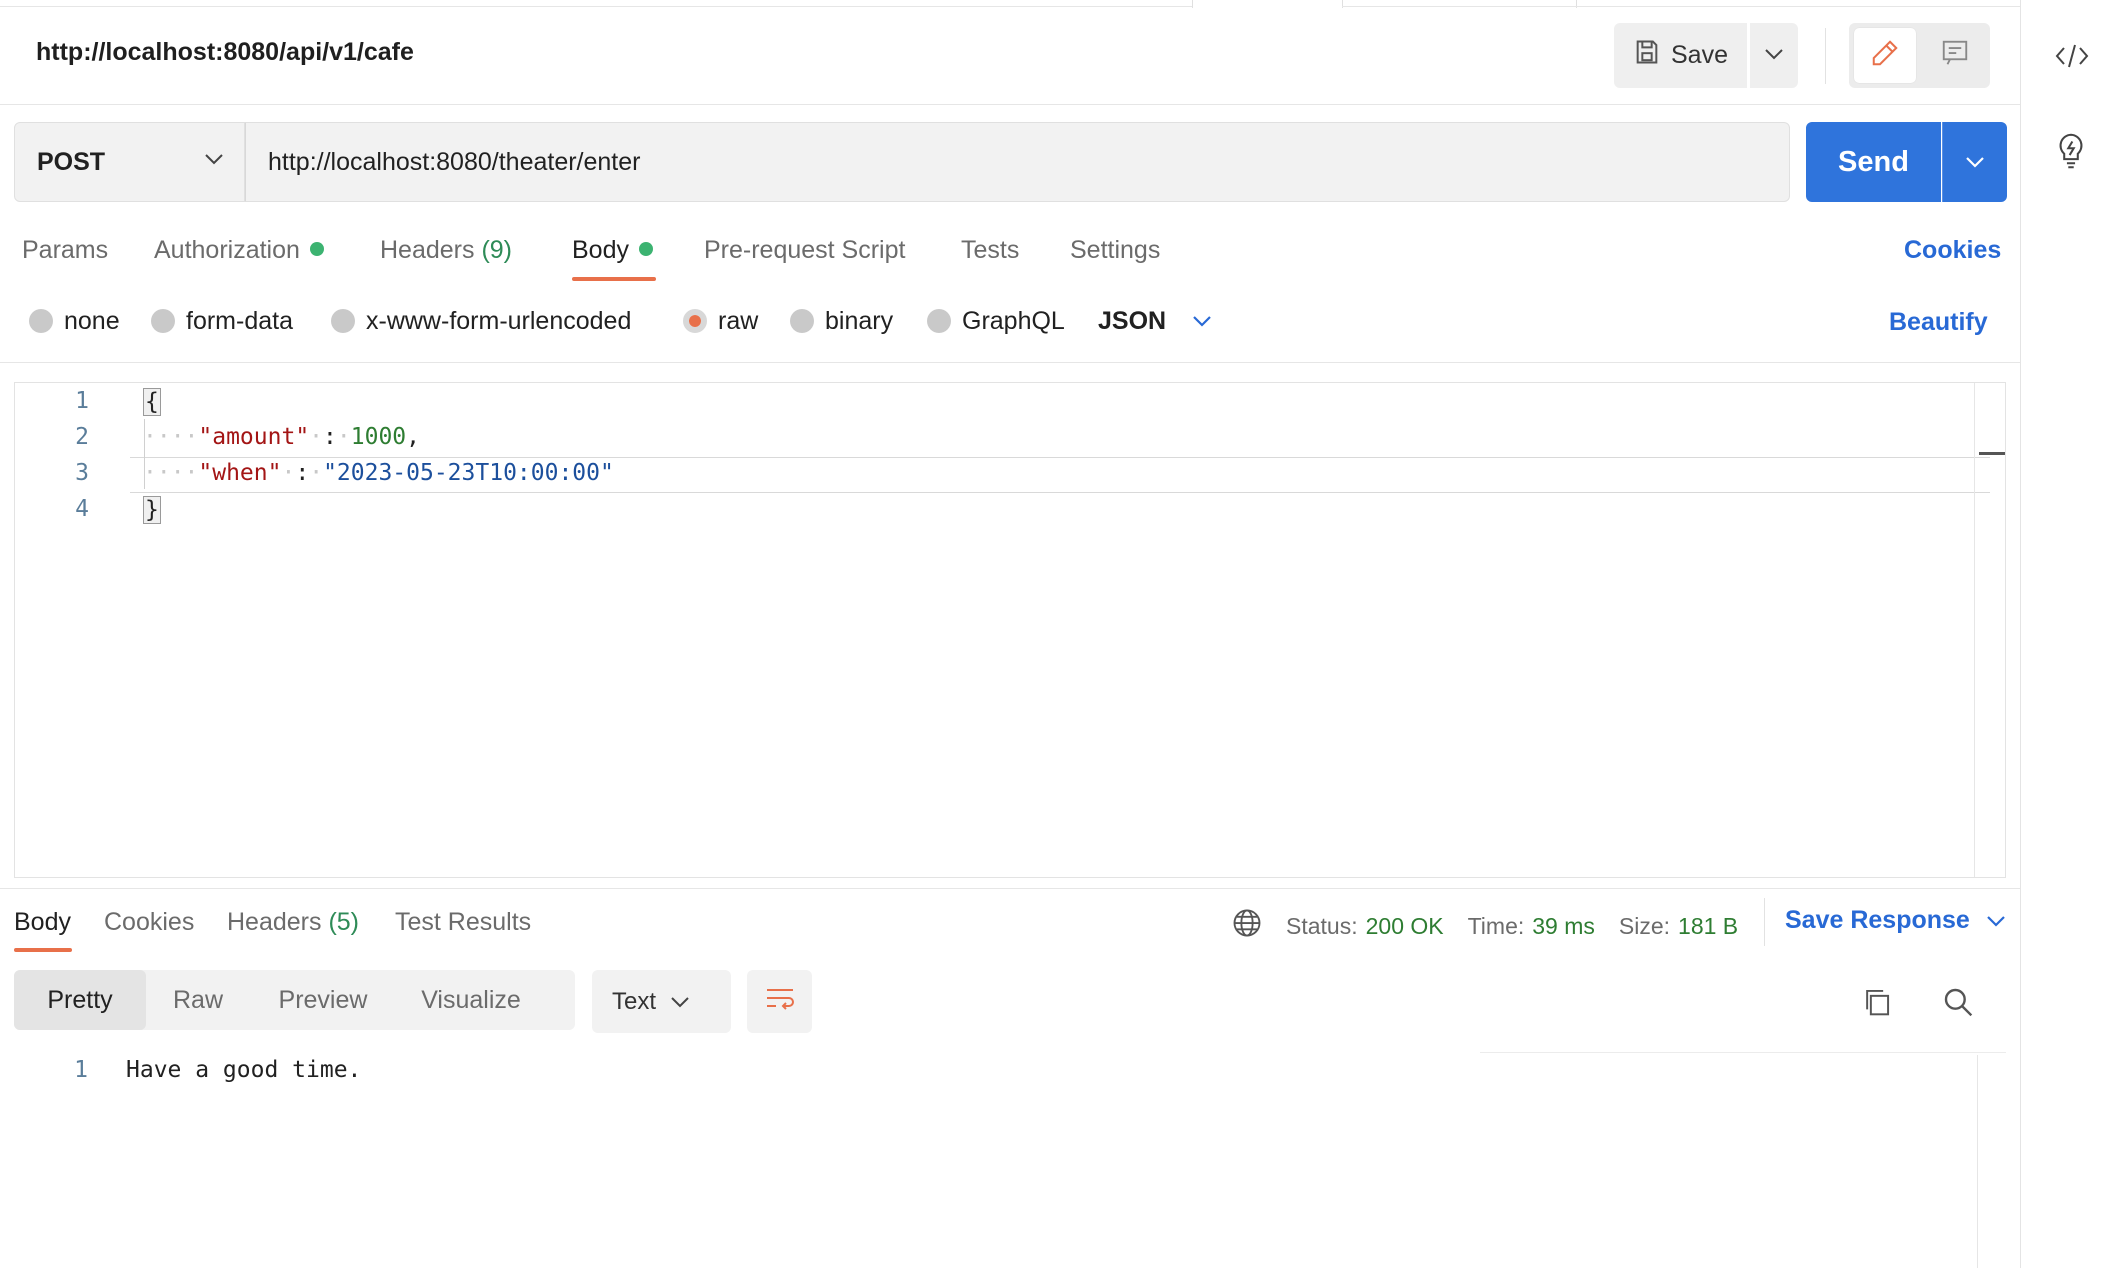 The image size is (2118, 1268). Describe the element at coordinates (1699, 55) in the screenshot. I see `save-label: Save` at that location.